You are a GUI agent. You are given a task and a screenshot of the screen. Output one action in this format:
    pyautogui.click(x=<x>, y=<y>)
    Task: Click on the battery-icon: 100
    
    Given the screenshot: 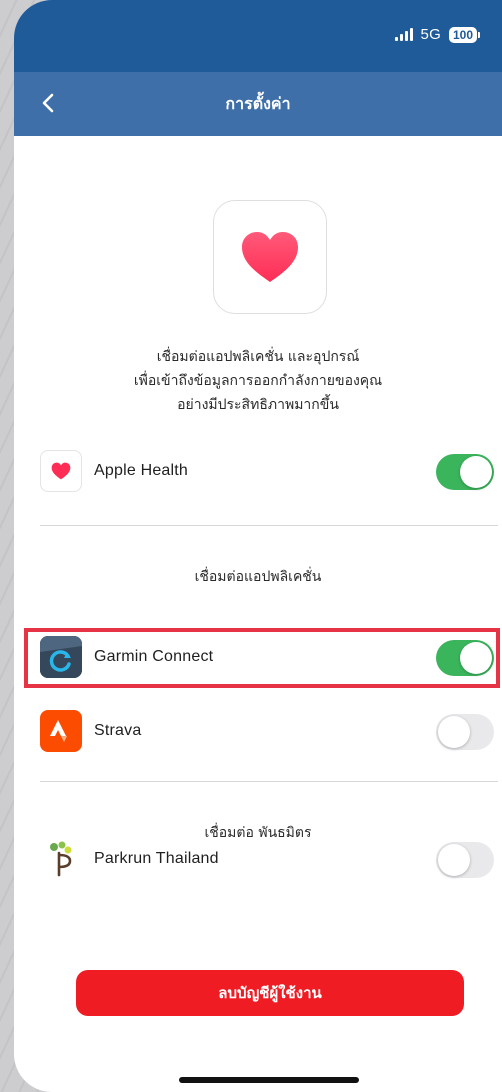 What is the action you would take?
    pyautogui.click(x=464, y=34)
    